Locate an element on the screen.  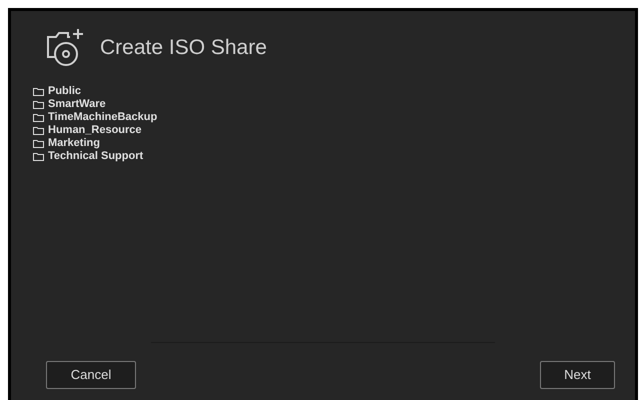
next-button: Next is located at coordinates (577, 375).